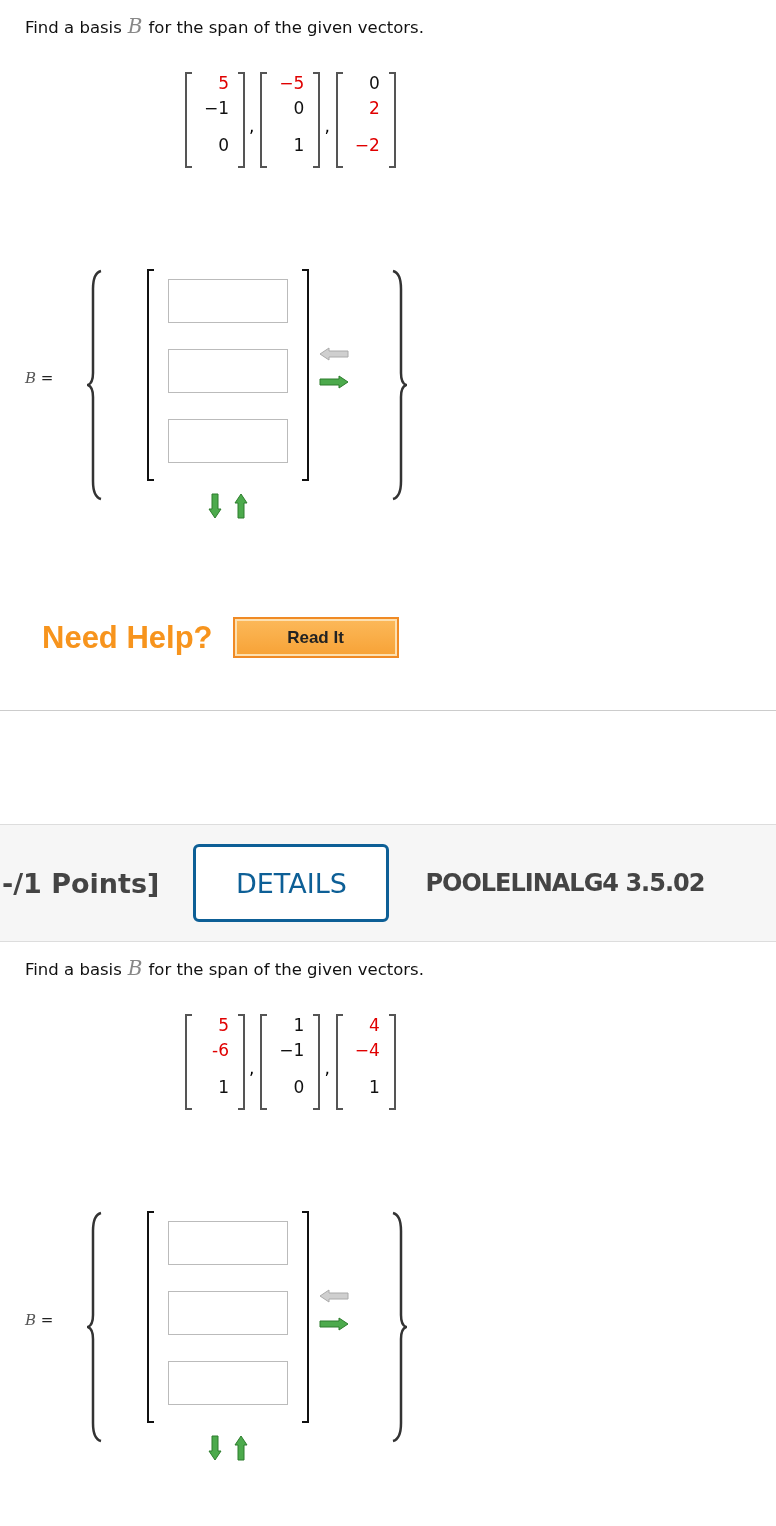 This screenshot has height=1526, width=776. What do you see at coordinates (291, 83) in the screenshot?
I see `vector-entry: −5` at bounding box center [291, 83].